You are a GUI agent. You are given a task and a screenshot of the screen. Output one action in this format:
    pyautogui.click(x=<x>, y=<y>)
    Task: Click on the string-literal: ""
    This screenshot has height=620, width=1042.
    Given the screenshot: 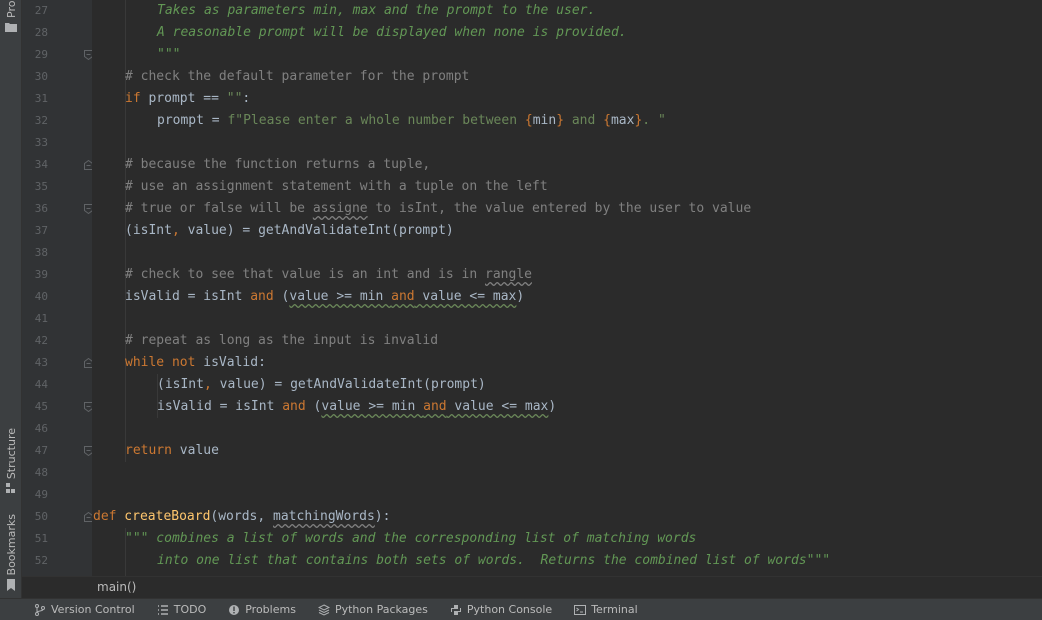 What is the action you would take?
    pyautogui.click(x=234, y=98)
    